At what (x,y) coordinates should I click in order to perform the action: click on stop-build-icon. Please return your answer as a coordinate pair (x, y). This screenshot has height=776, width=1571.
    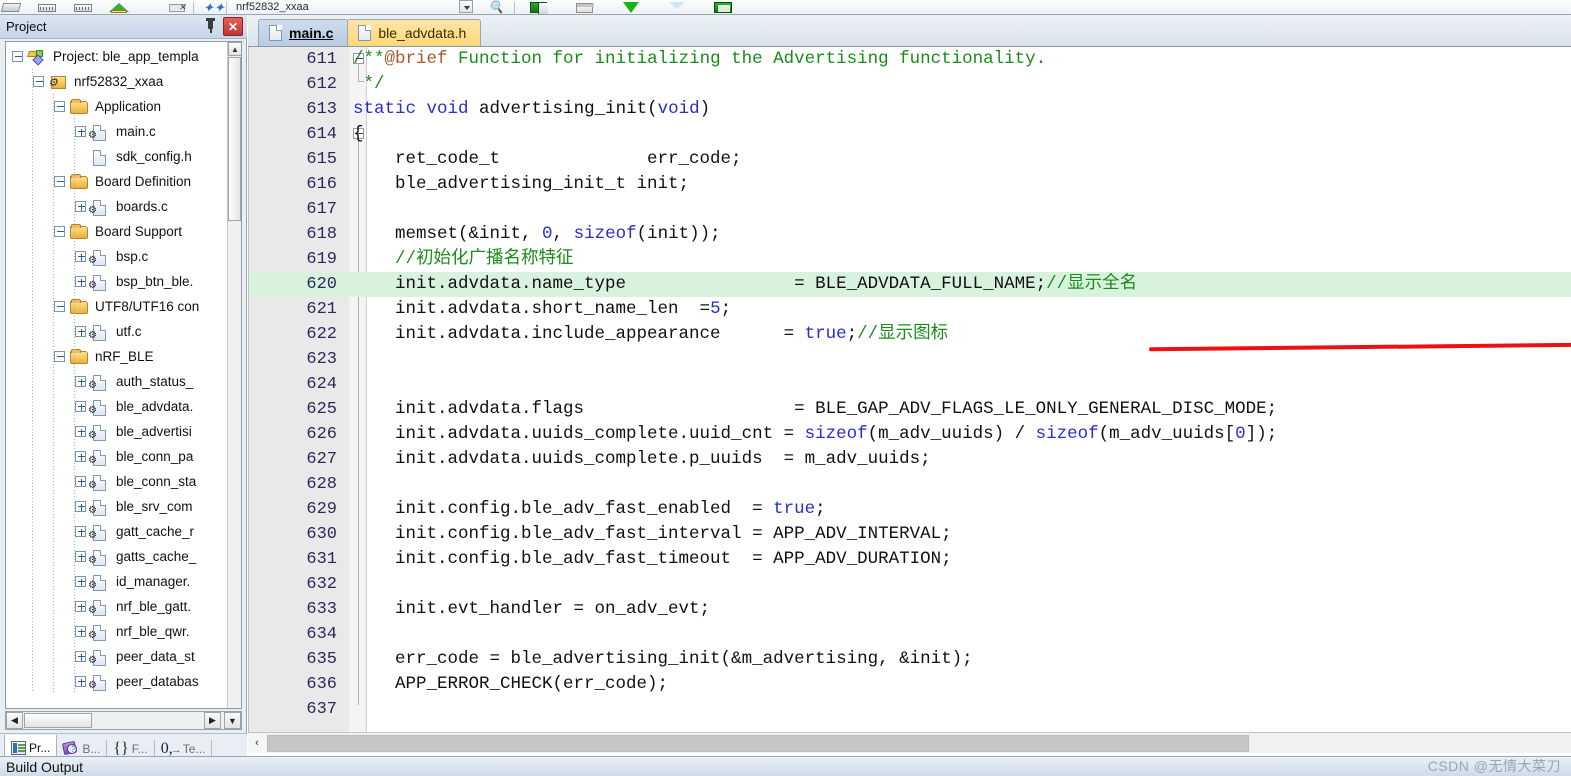
    Looking at the image, I should click on (177, 7).